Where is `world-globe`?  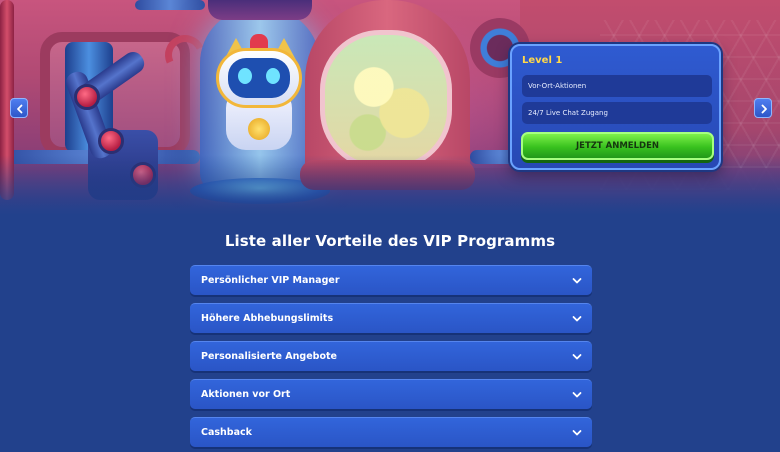
world-globe is located at coordinates (386, 100).